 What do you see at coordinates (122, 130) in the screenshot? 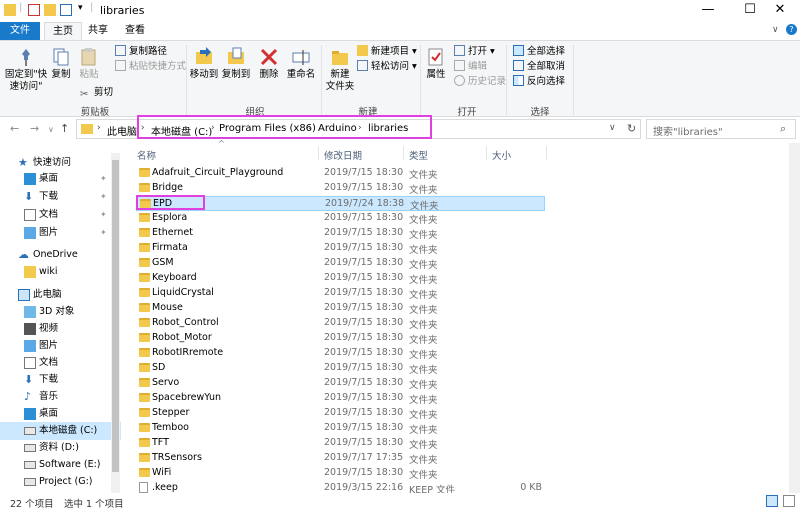
I see `crumb-this-pc: 此电脑` at bounding box center [122, 130].